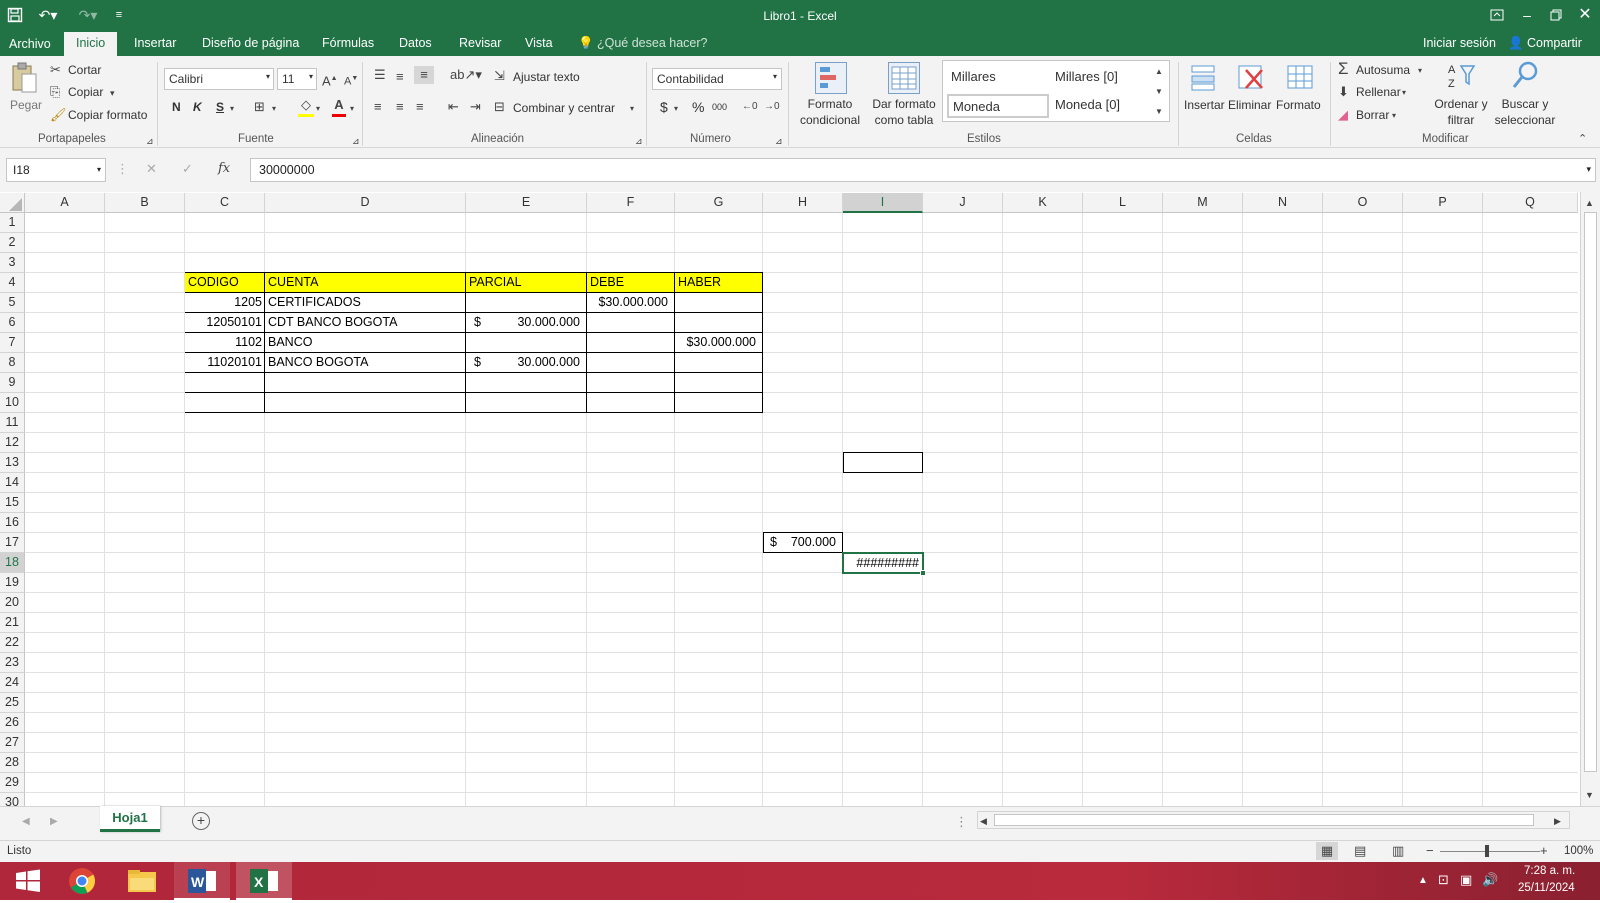 The image size is (1600, 903). What do you see at coordinates (664, 107) in the screenshot?
I see `currency-button: $` at bounding box center [664, 107].